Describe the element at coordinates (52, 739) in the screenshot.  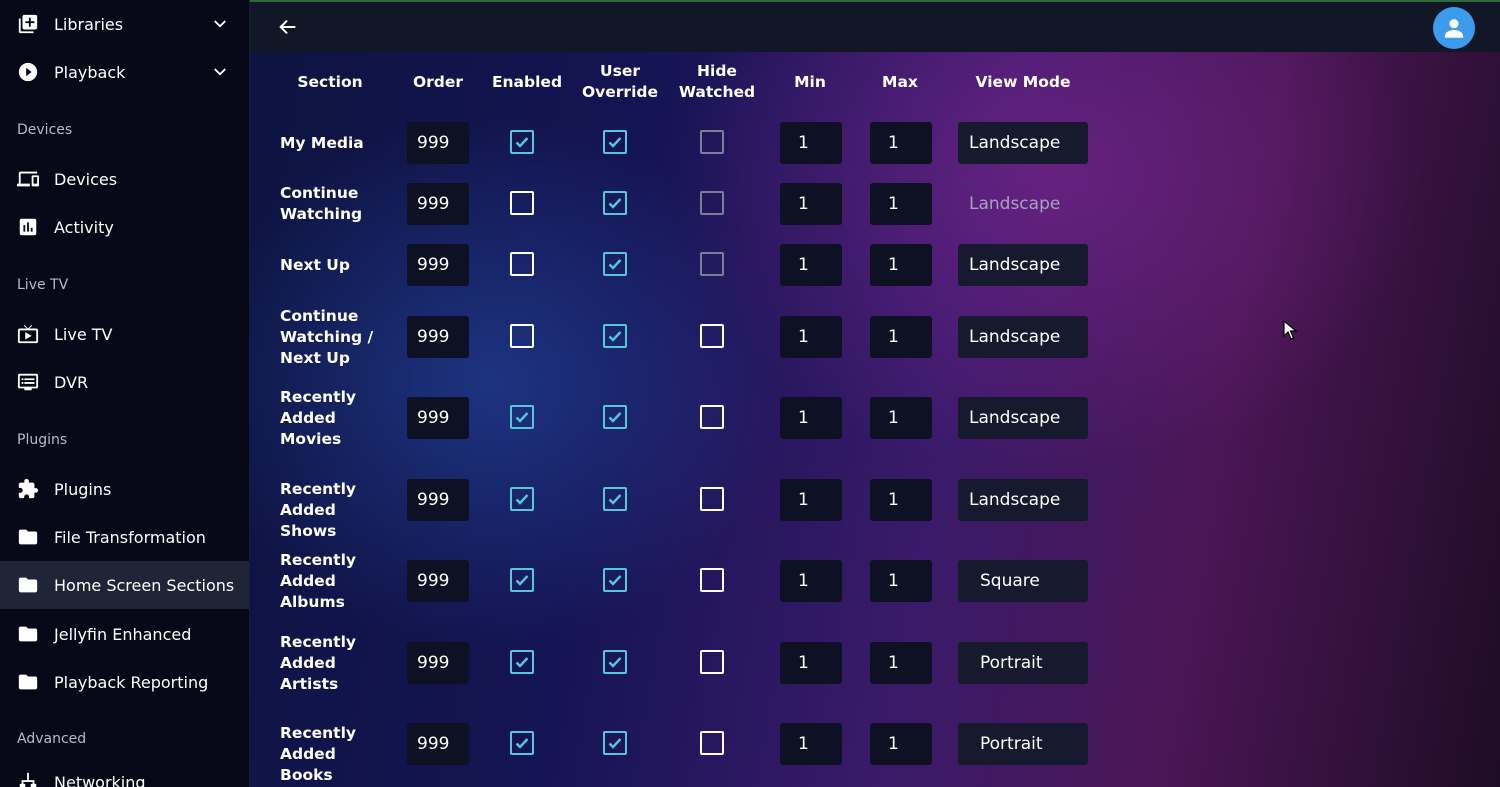
I see `section-header-advanced: Advanced` at that location.